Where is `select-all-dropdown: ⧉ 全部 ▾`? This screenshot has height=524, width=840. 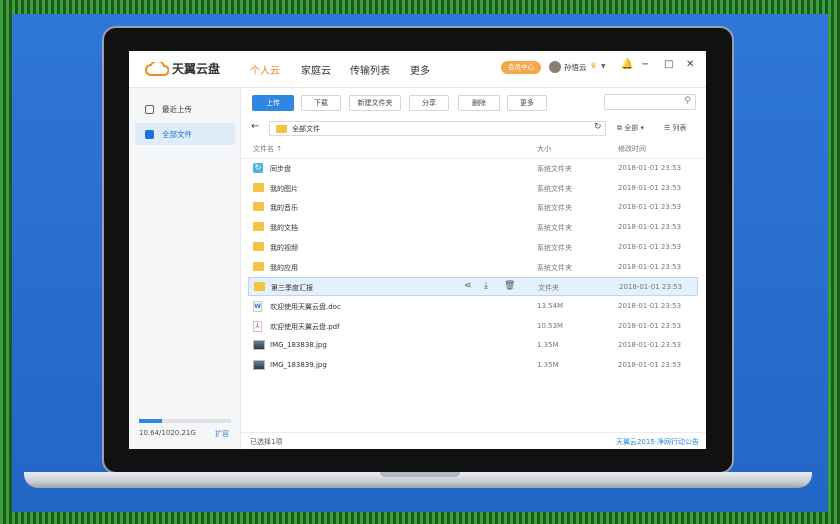
select-all-dropdown: ⧉ 全部 ▾ is located at coordinates (630, 128).